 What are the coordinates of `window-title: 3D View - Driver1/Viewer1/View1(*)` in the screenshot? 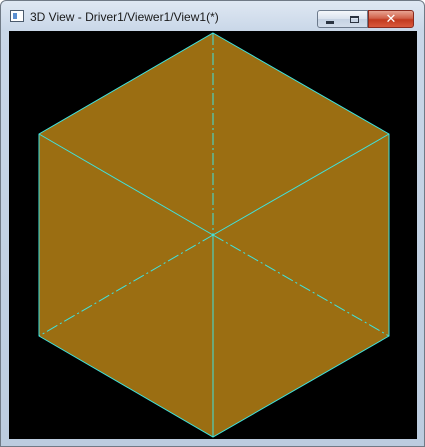 It's located at (124, 17).